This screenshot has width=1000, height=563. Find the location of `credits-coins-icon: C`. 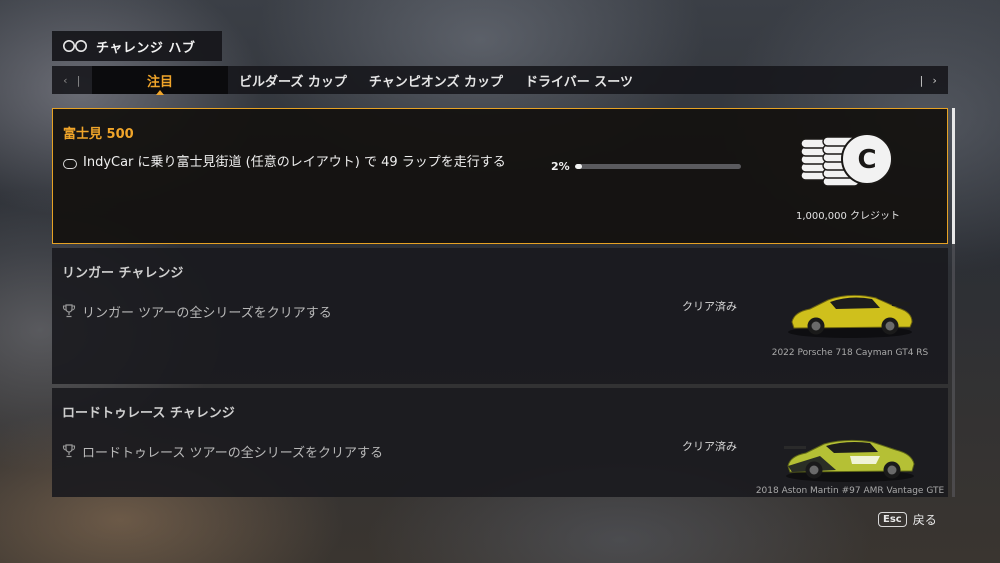

credits-coins-icon: C is located at coordinates (846, 160).